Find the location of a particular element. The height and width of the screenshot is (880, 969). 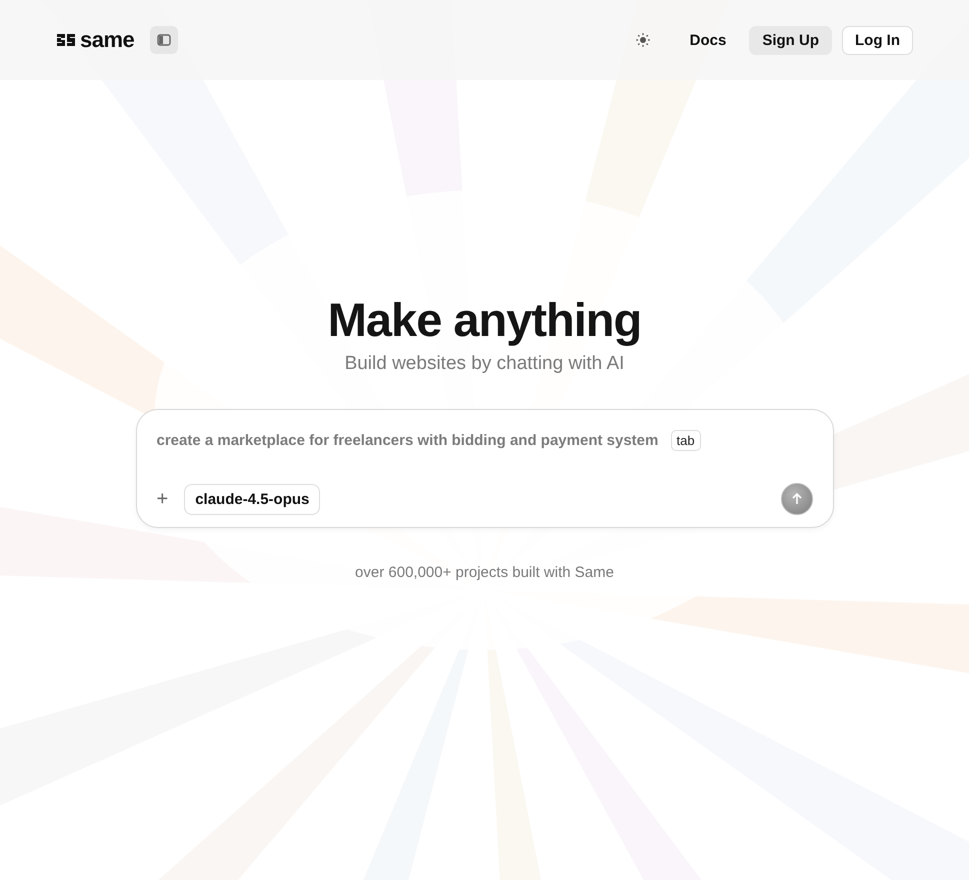

hero-subtitle: Build websites by chatting with AI is located at coordinates (484, 364).